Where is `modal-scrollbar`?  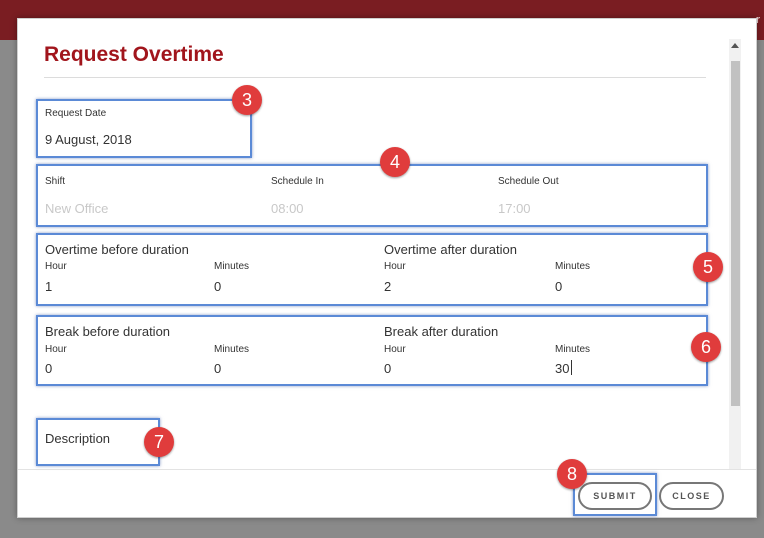
modal-scrollbar is located at coordinates (735, 260).